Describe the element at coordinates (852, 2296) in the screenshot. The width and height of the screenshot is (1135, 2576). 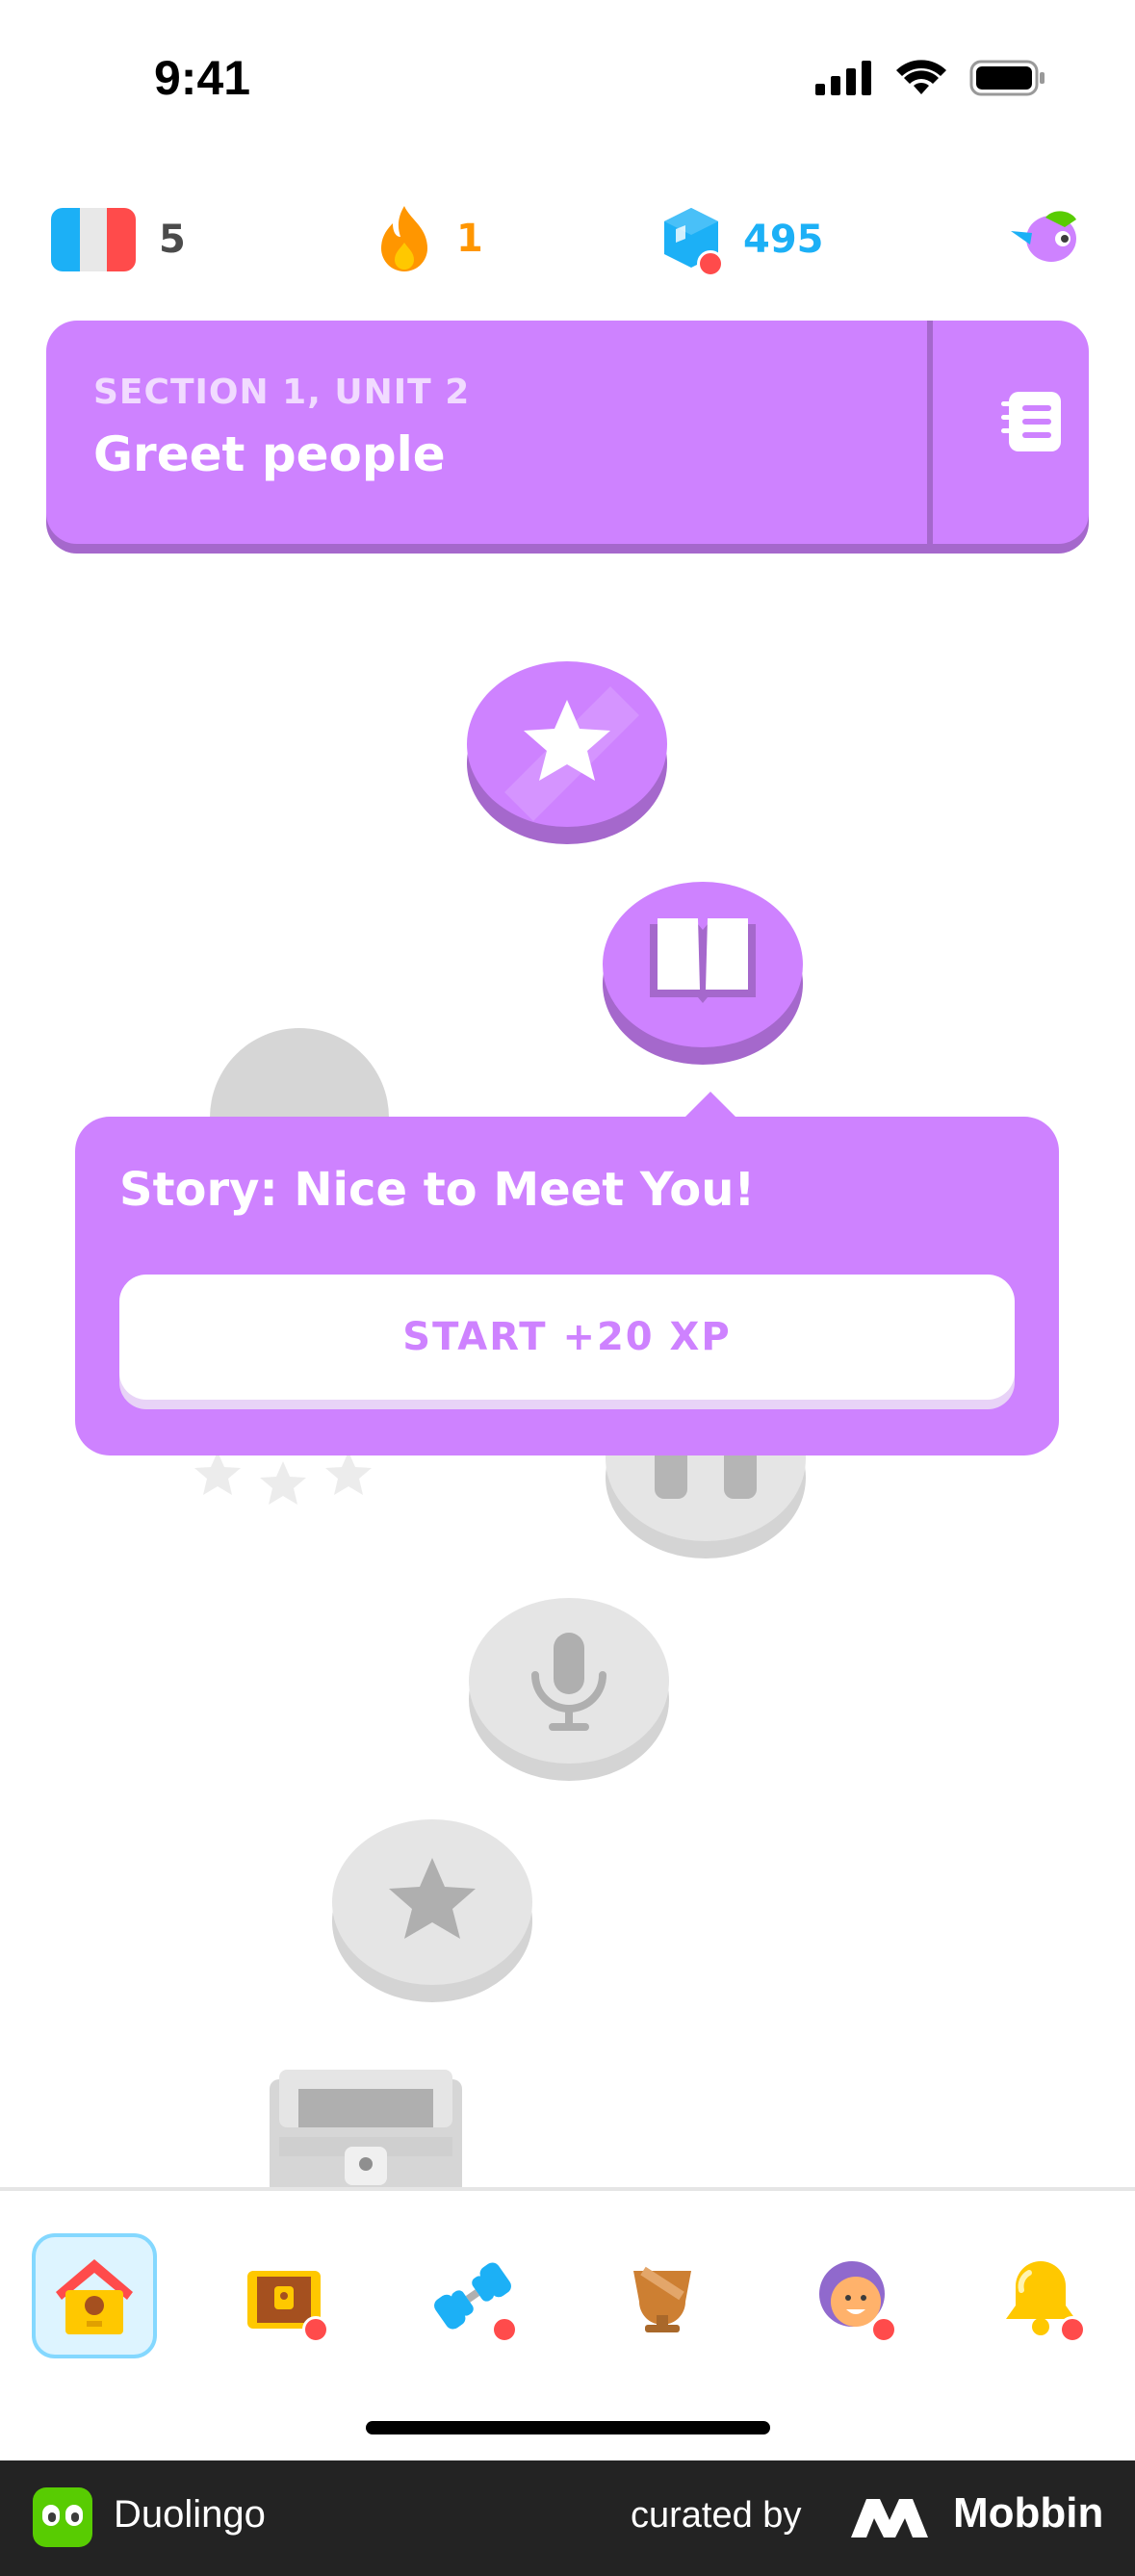
I see `nav-profile` at that location.